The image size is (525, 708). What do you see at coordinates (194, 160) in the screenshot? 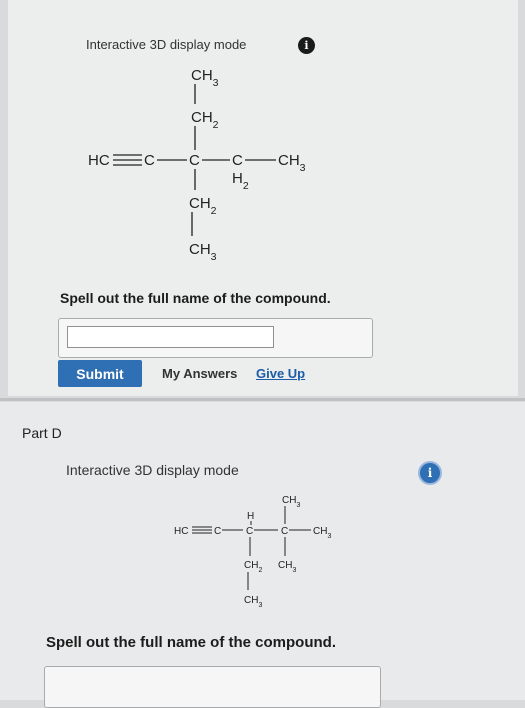
I see `struct-c2: C` at bounding box center [194, 160].